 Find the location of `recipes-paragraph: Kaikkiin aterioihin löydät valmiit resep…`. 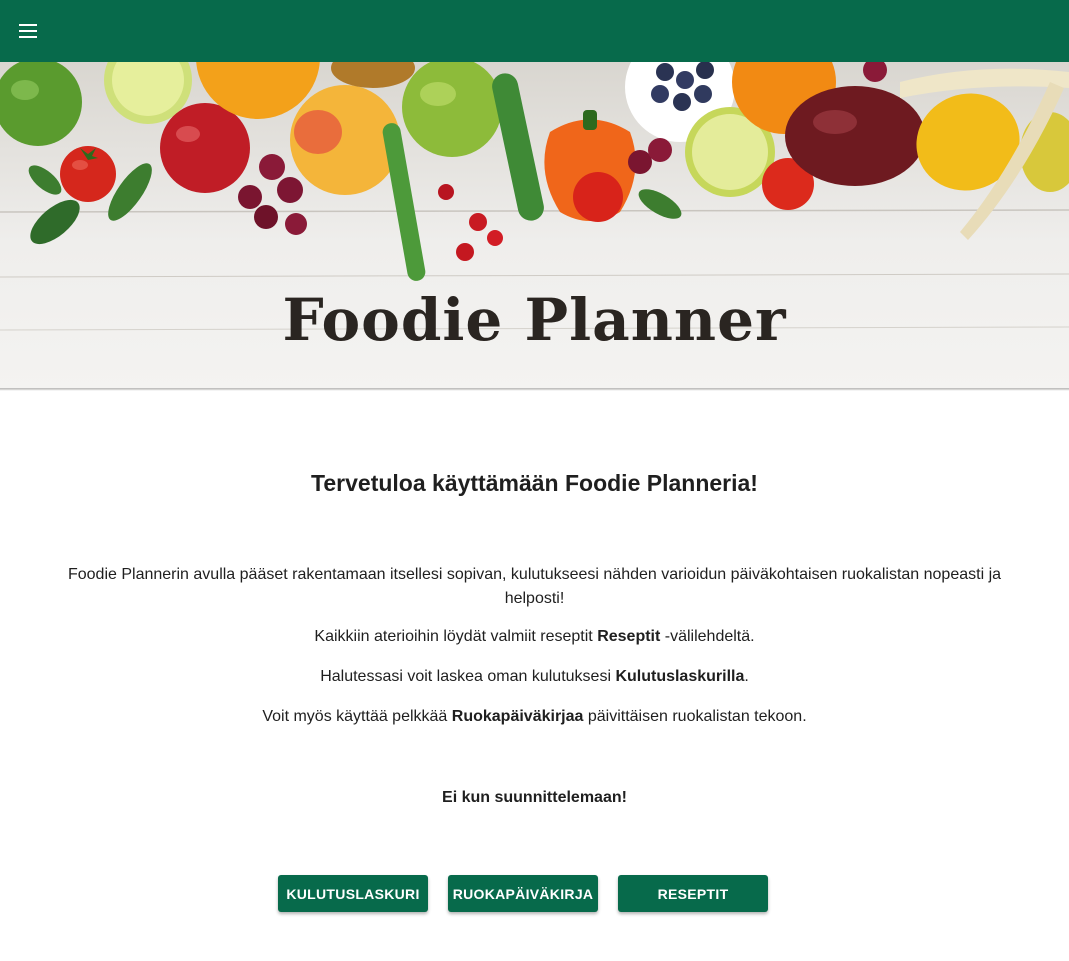

recipes-paragraph: Kaikkiin aterioihin löydät valmiit resep… is located at coordinates (534, 636).